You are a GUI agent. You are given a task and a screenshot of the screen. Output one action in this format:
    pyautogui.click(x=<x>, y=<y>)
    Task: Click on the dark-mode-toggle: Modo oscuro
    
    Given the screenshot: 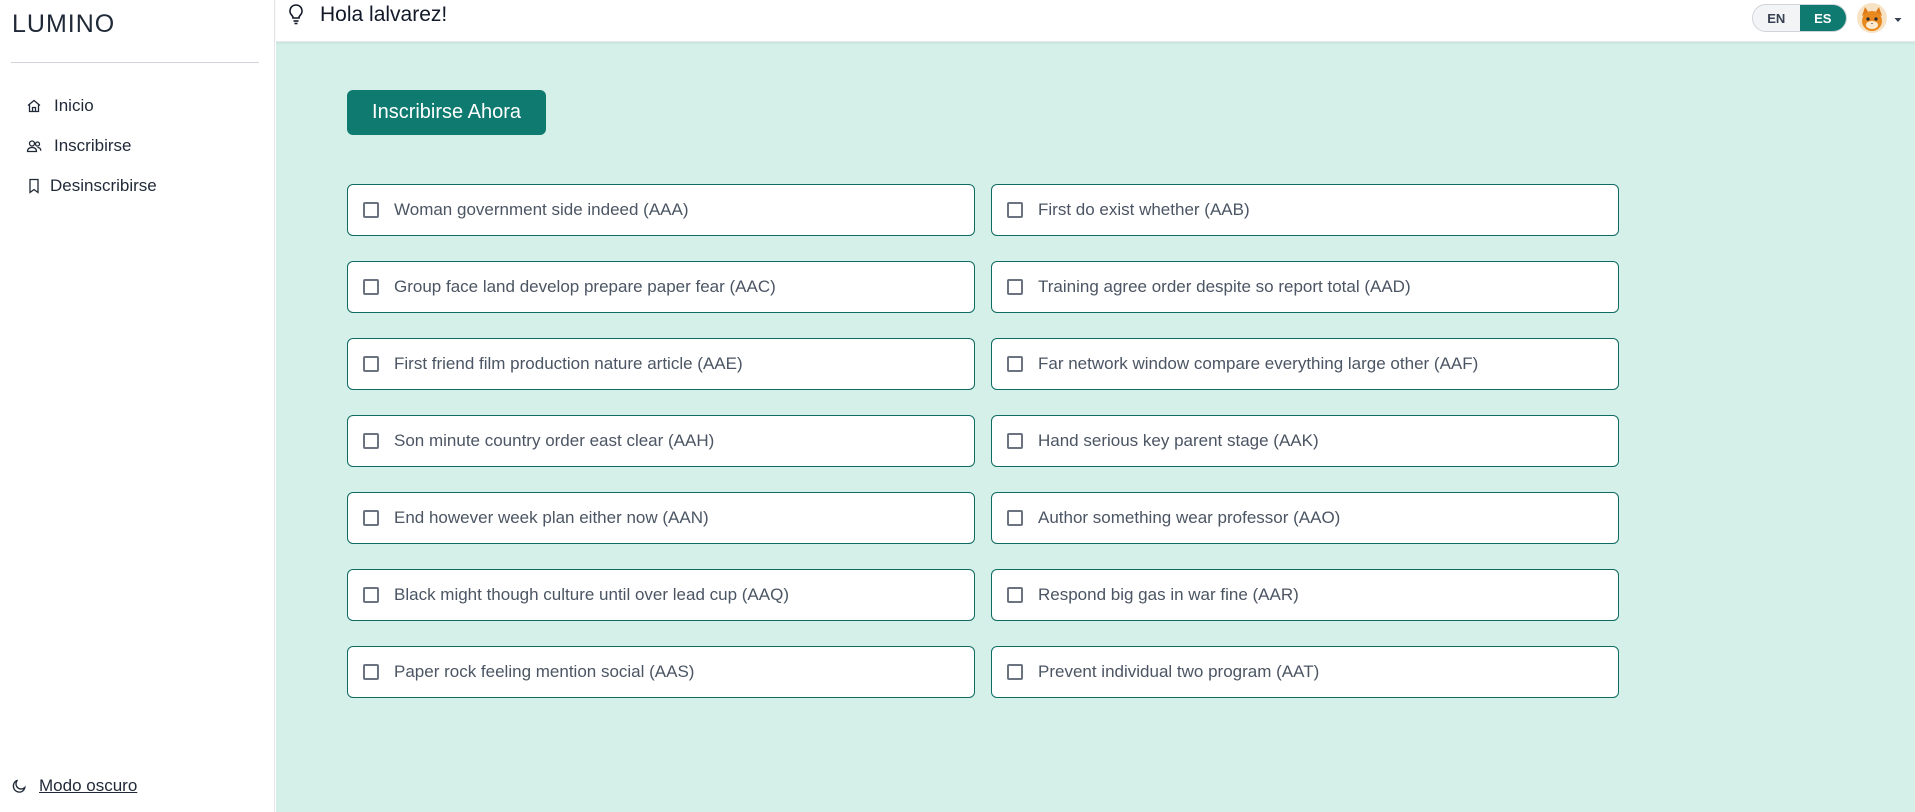 What is the action you would take?
    pyautogui.click(x=74, y=786)
    